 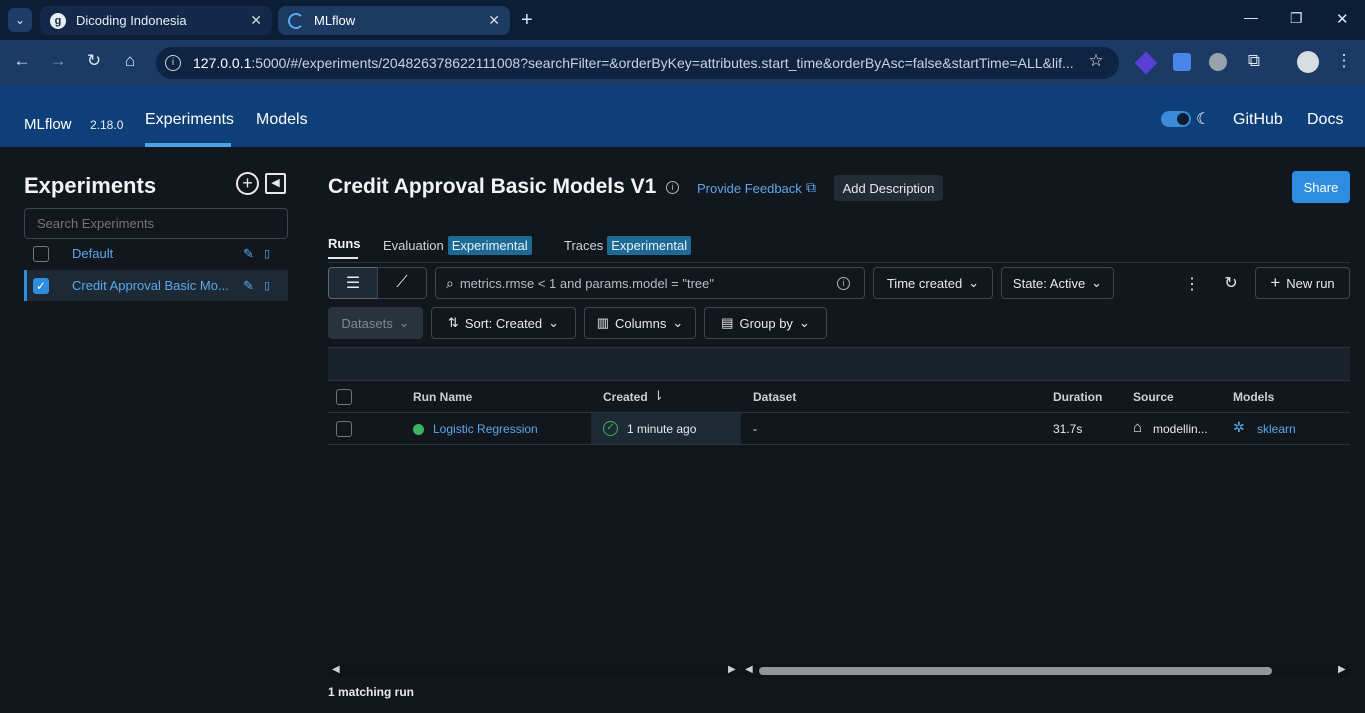 I want to click on dropdown-label: Group by, so click(x=766, y=323).